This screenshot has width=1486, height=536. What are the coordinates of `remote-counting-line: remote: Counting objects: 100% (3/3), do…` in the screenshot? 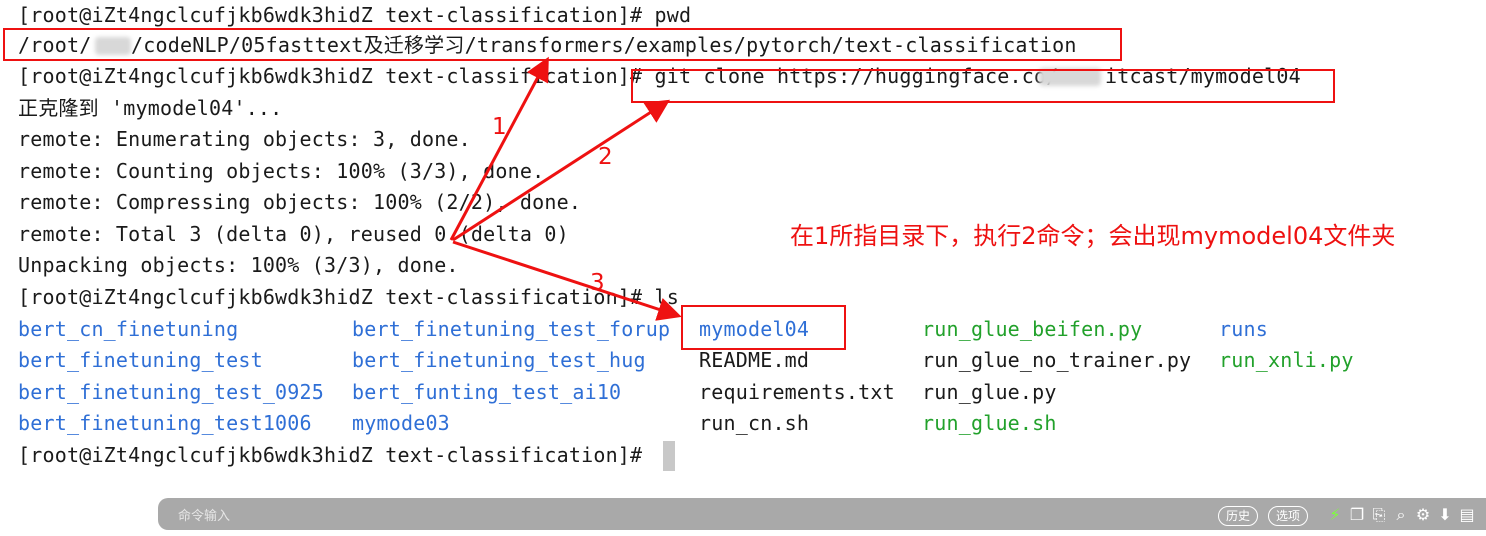 It's located at (281, 171).